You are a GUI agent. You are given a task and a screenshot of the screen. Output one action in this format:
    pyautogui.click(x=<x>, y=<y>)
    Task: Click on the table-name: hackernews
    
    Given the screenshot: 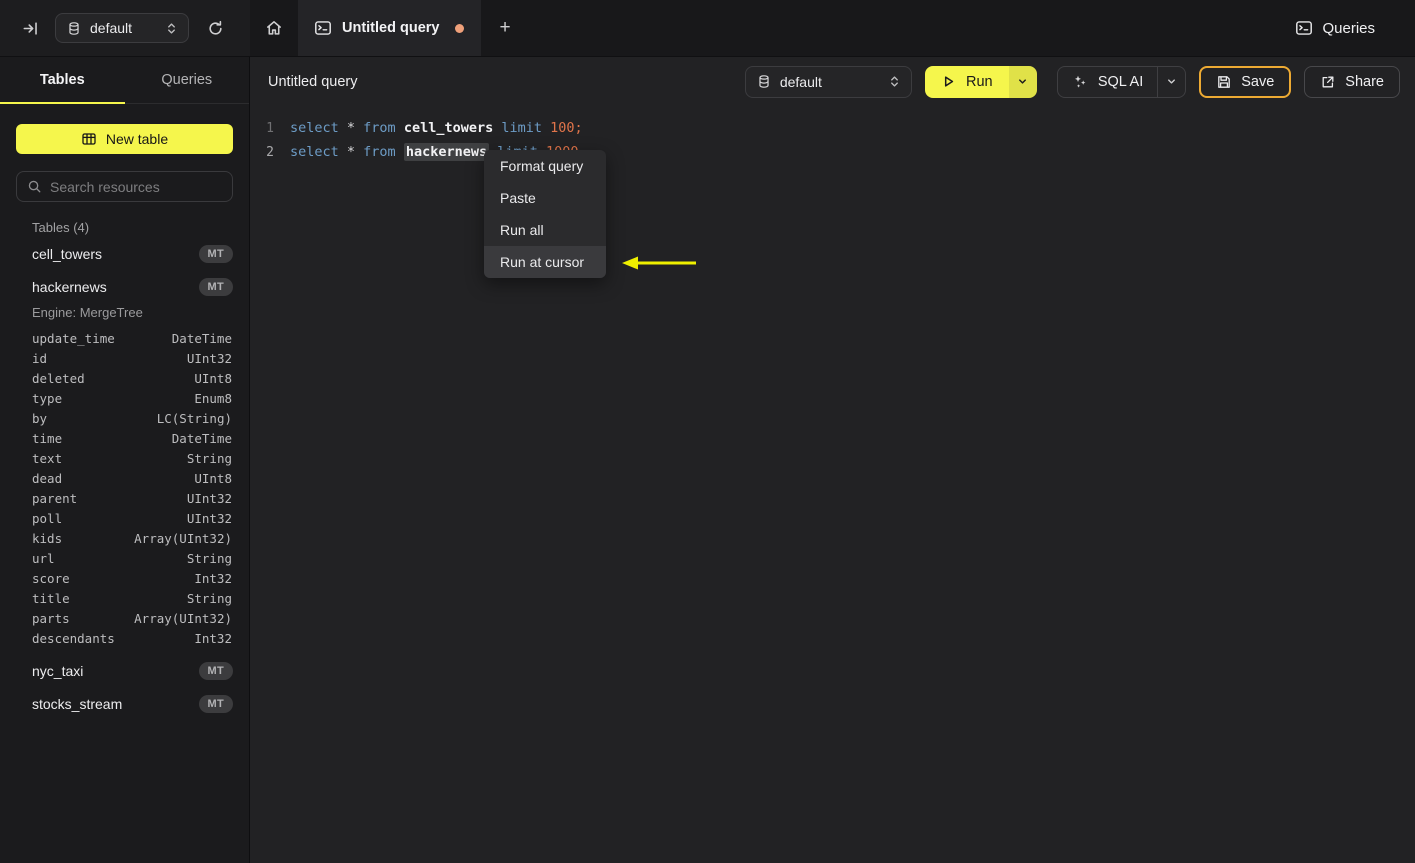 What is the action you would take?
    pyautogui.click(x=69, y=286)
    